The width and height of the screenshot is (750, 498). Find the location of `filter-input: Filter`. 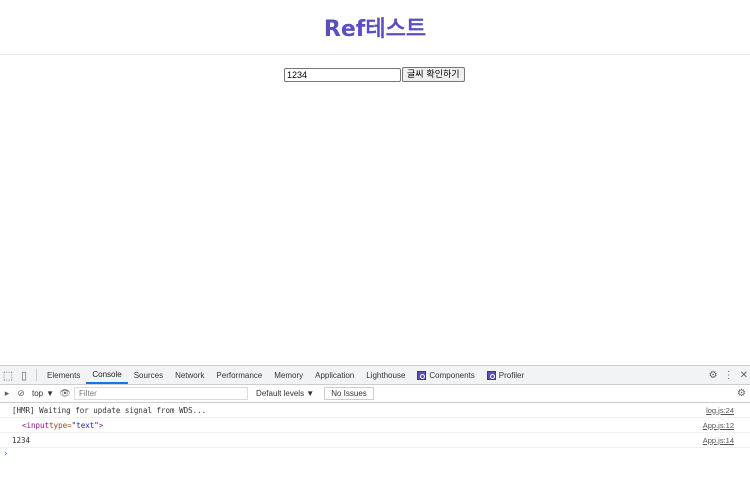

filter-input: Filter is located at coordinates (161, 393).